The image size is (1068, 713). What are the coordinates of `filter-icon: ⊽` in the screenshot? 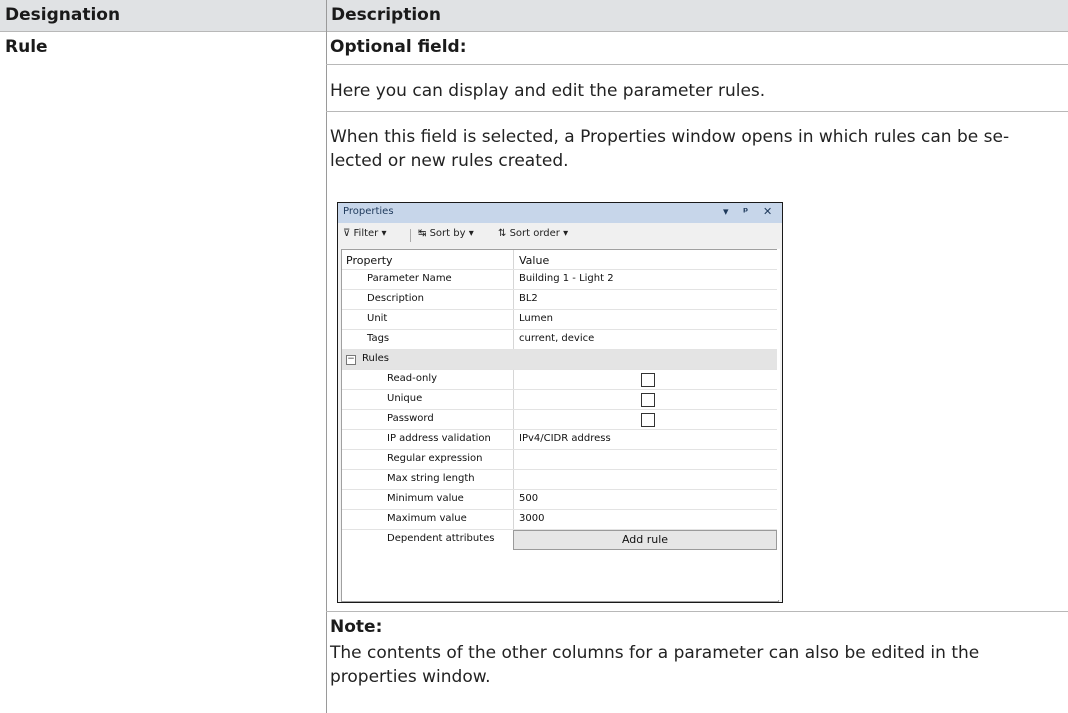 It's located at (347, 233).